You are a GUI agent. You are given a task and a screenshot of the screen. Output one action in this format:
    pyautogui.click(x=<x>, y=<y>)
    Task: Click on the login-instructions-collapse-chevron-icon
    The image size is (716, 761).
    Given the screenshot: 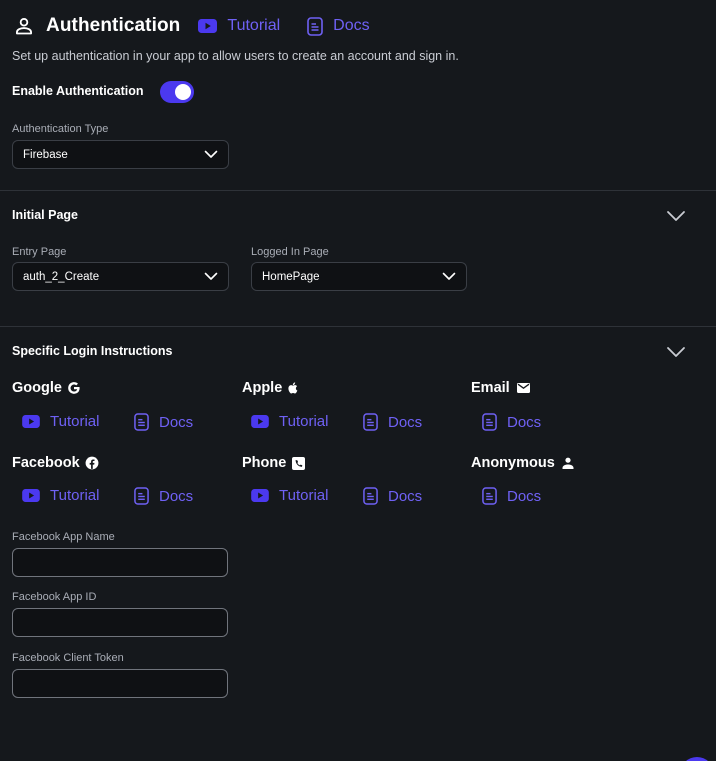 What is the action you would take?
    pyautogui.click(x=676, y=352)
    